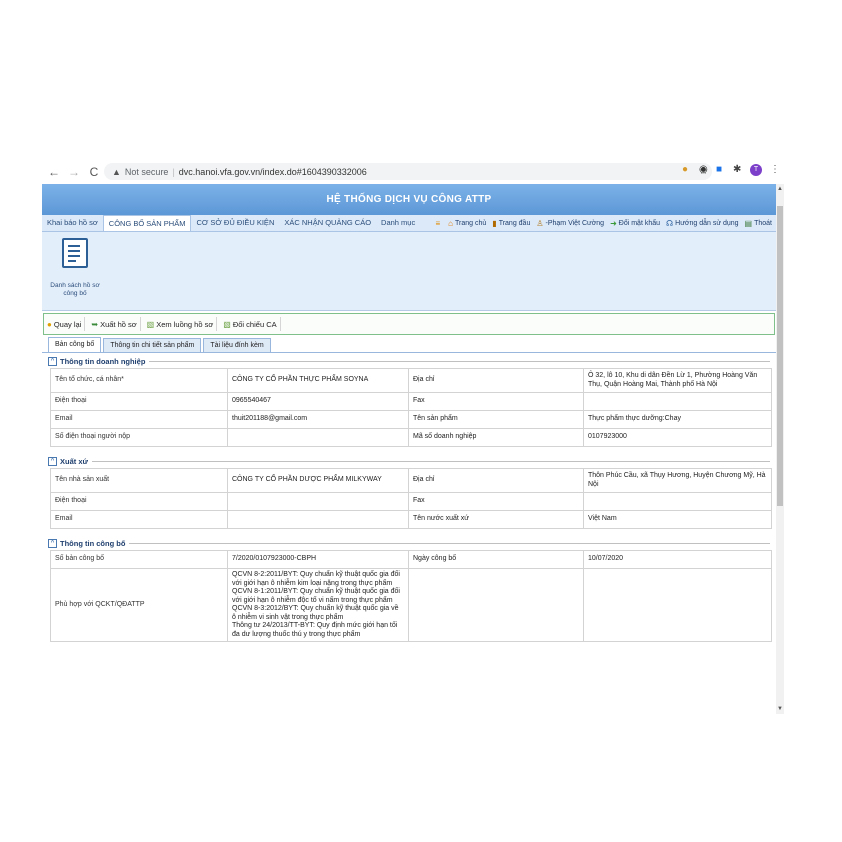  Describe the element at coordinates (685, 169) in the screenshot. I see `extension-cookie-icon: ●` at that location.